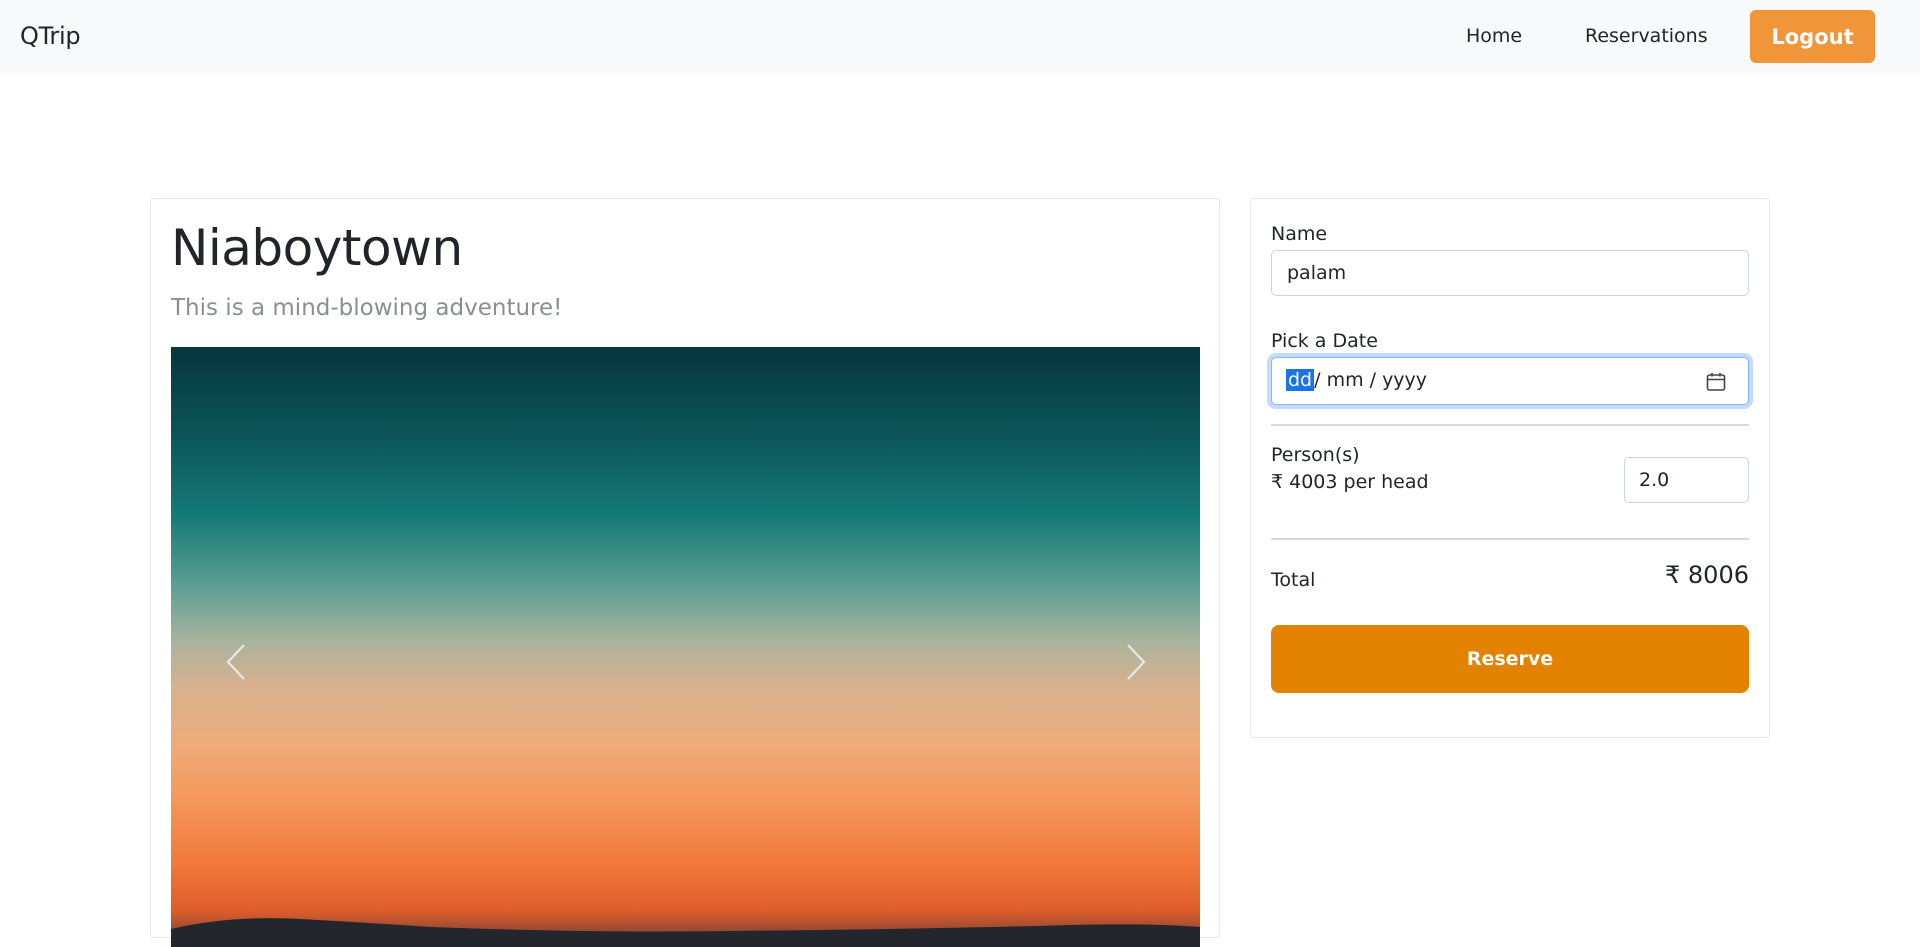 Image resolution: width=1920 pixels, height=947 pixels. Describe the element at coordinates (685, 932) in the screenshot. I see `mountain-silhouette` at that location.